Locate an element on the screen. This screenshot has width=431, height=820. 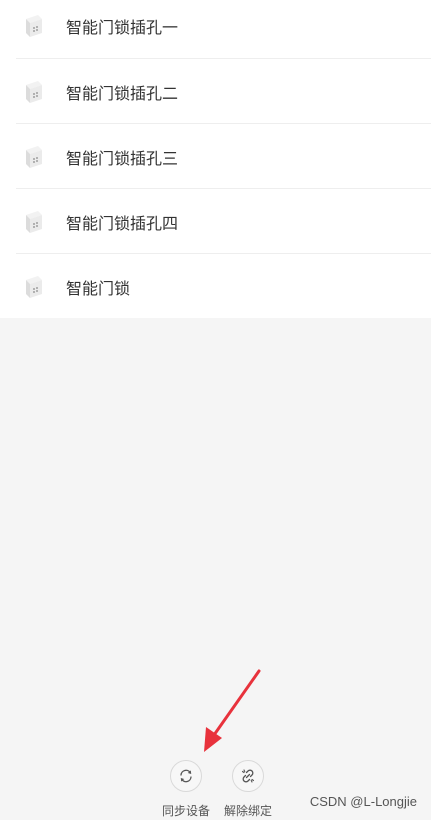
unbind-button-circle is located at coordinates (248, 776).